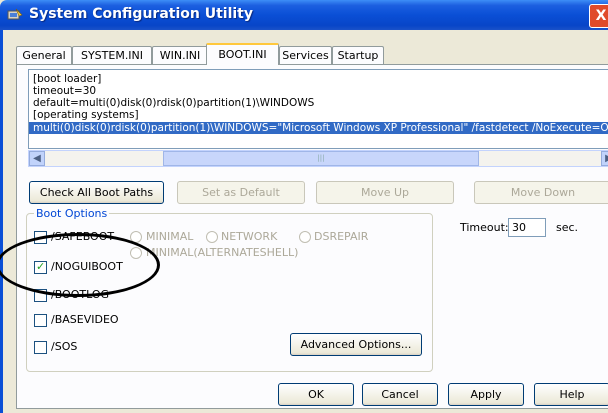  What do you see at coordinates (40, 320) in the screenshot?
I see `basevideo-checkbox` at bounding box center [40, 320].